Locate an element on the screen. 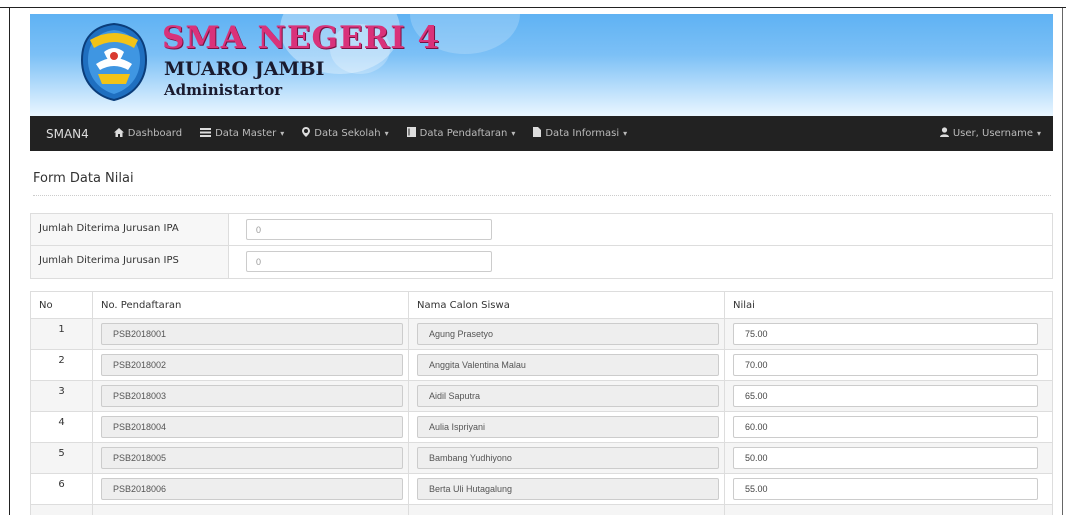  nav-data-informasi: Data Informasi ▾ is located at coordinates (580, 133).